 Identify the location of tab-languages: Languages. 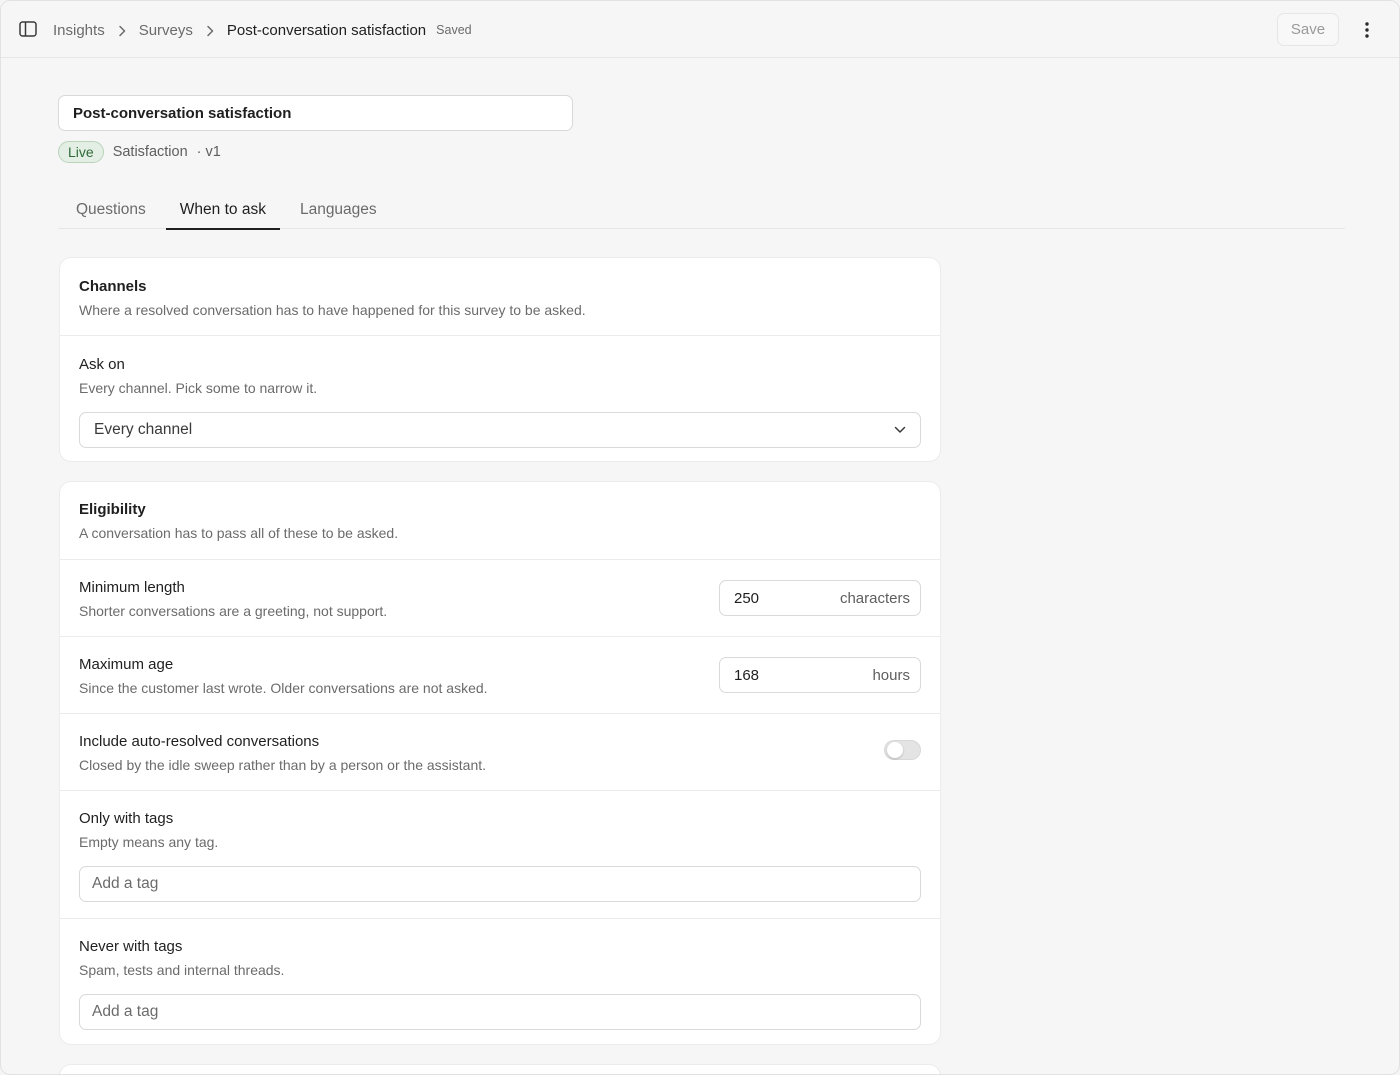
(338, 209).